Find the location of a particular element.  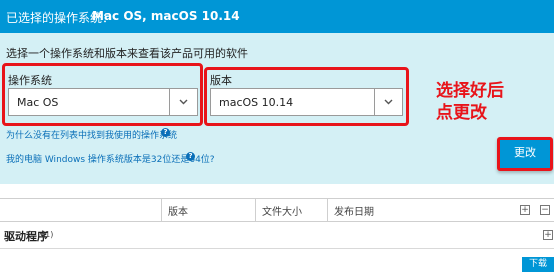

change-button: 更改 is located at coordinates (525, 154).